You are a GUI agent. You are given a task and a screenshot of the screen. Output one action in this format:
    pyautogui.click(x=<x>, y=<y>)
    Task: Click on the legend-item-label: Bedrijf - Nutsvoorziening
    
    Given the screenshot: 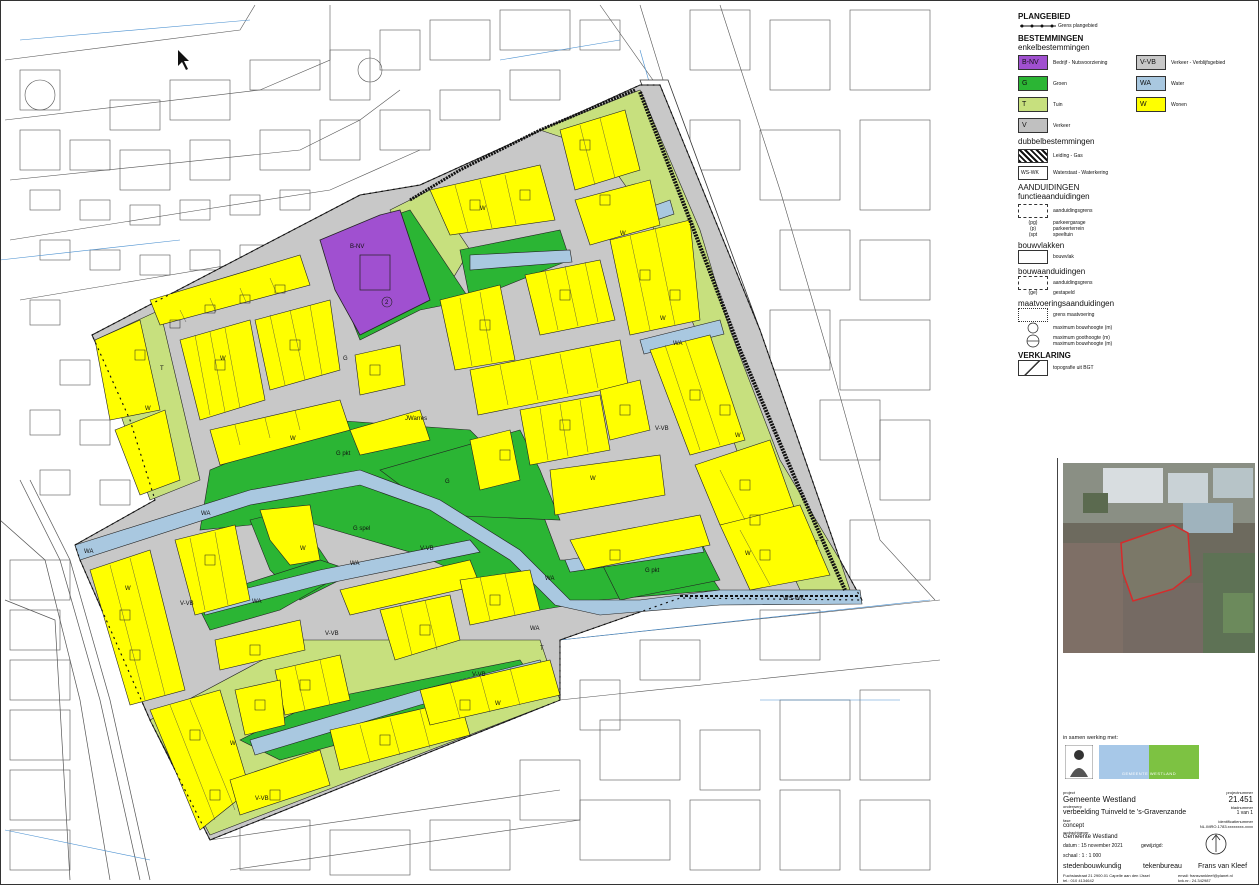 What is the action you would take?
    pyautogui.click(x=1080, y=62)
    